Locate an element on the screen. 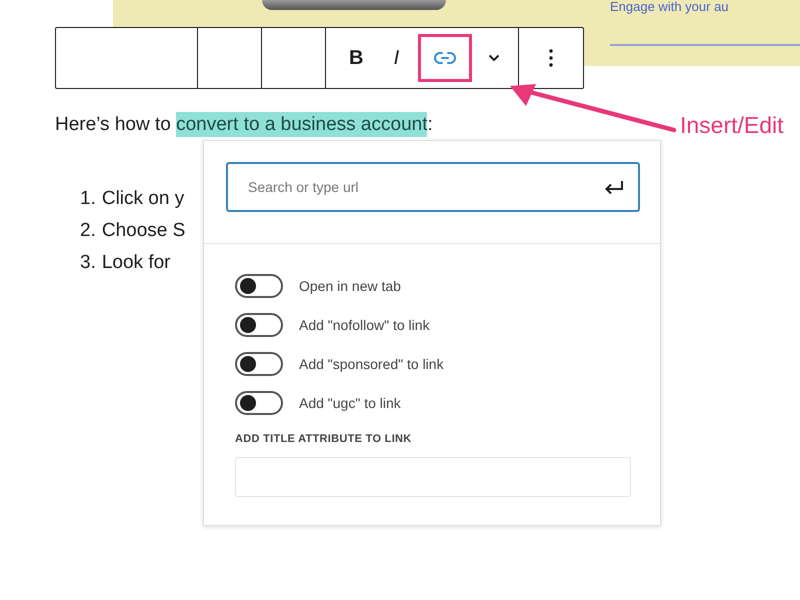  step-number: 3. is located at coordinates (88, 263).